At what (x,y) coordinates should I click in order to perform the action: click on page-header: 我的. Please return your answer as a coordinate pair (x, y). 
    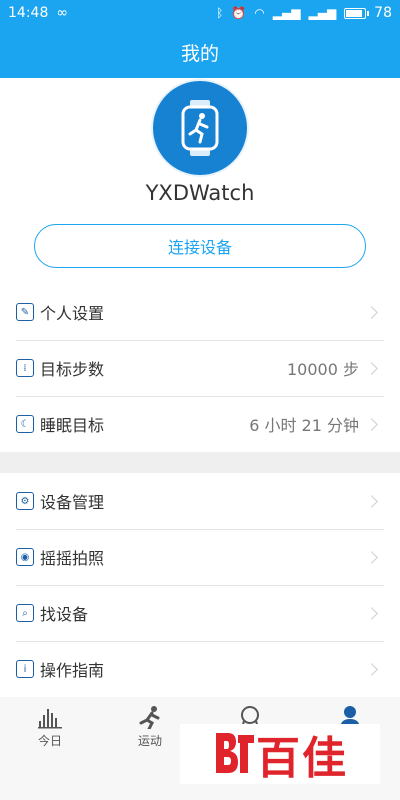
    Looking at the image, I should click on (200, 52).